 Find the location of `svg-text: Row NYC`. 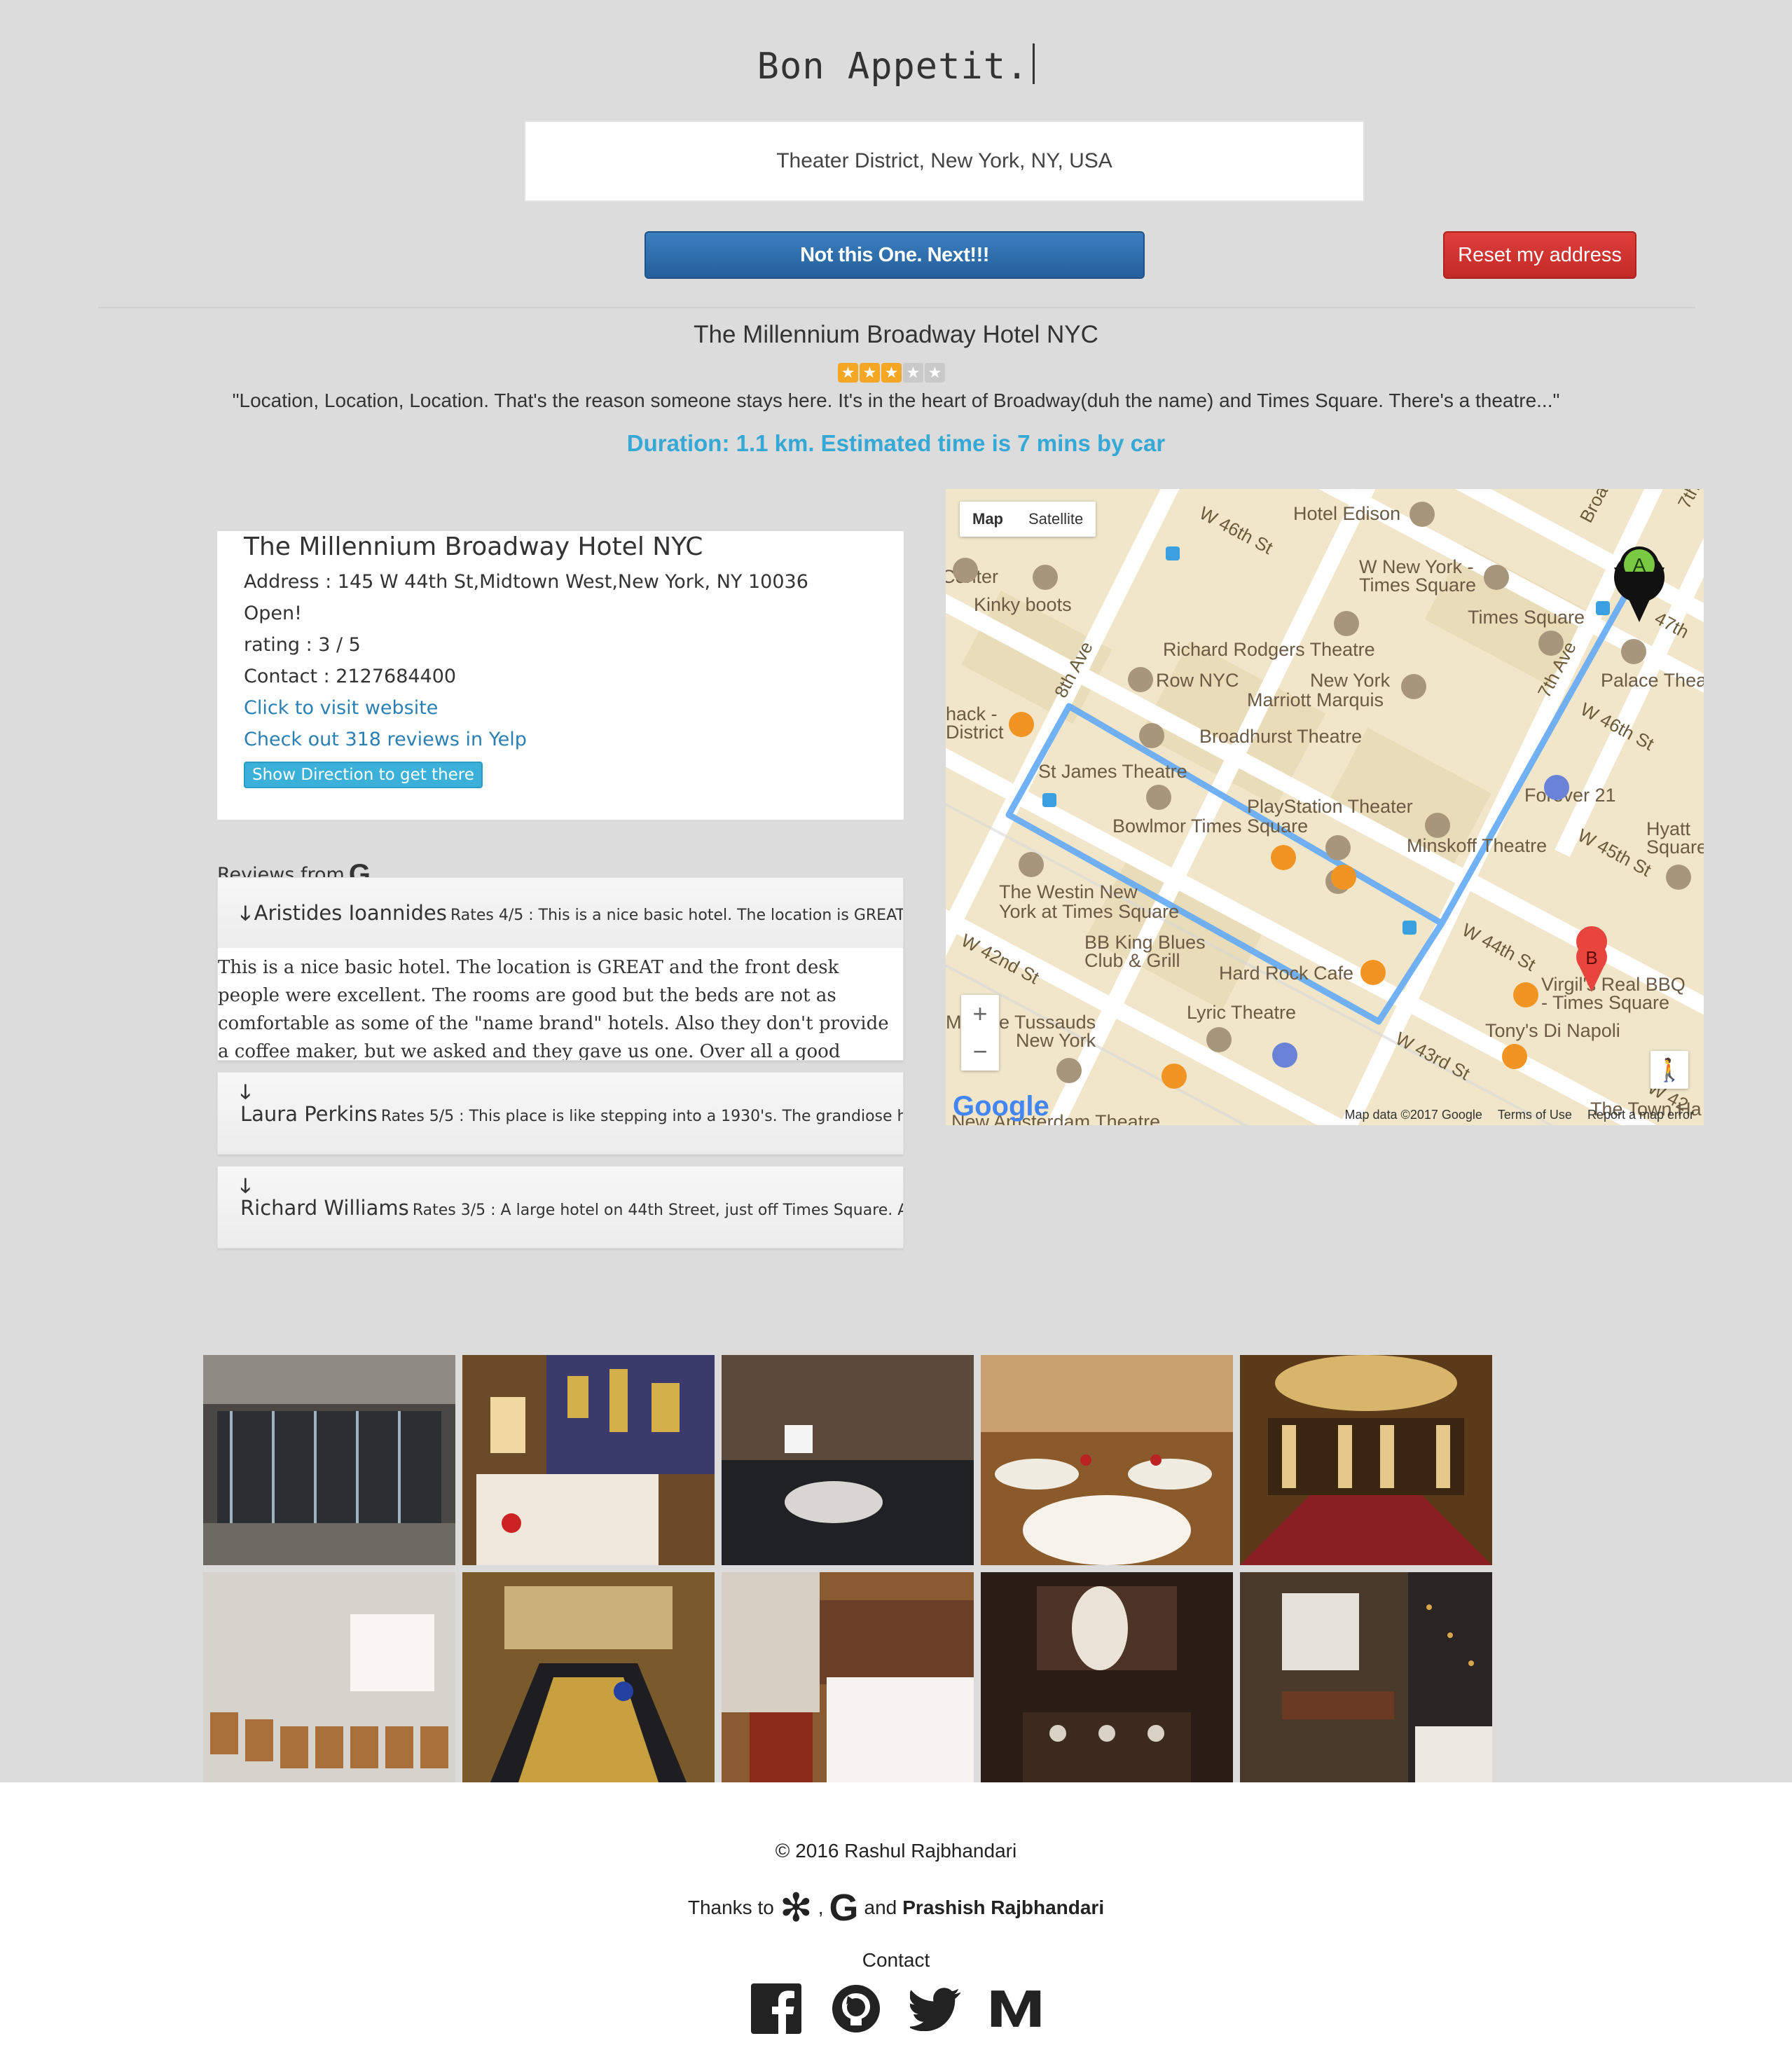

svg-text: Row NYC is located at coordinates (1198, 680).